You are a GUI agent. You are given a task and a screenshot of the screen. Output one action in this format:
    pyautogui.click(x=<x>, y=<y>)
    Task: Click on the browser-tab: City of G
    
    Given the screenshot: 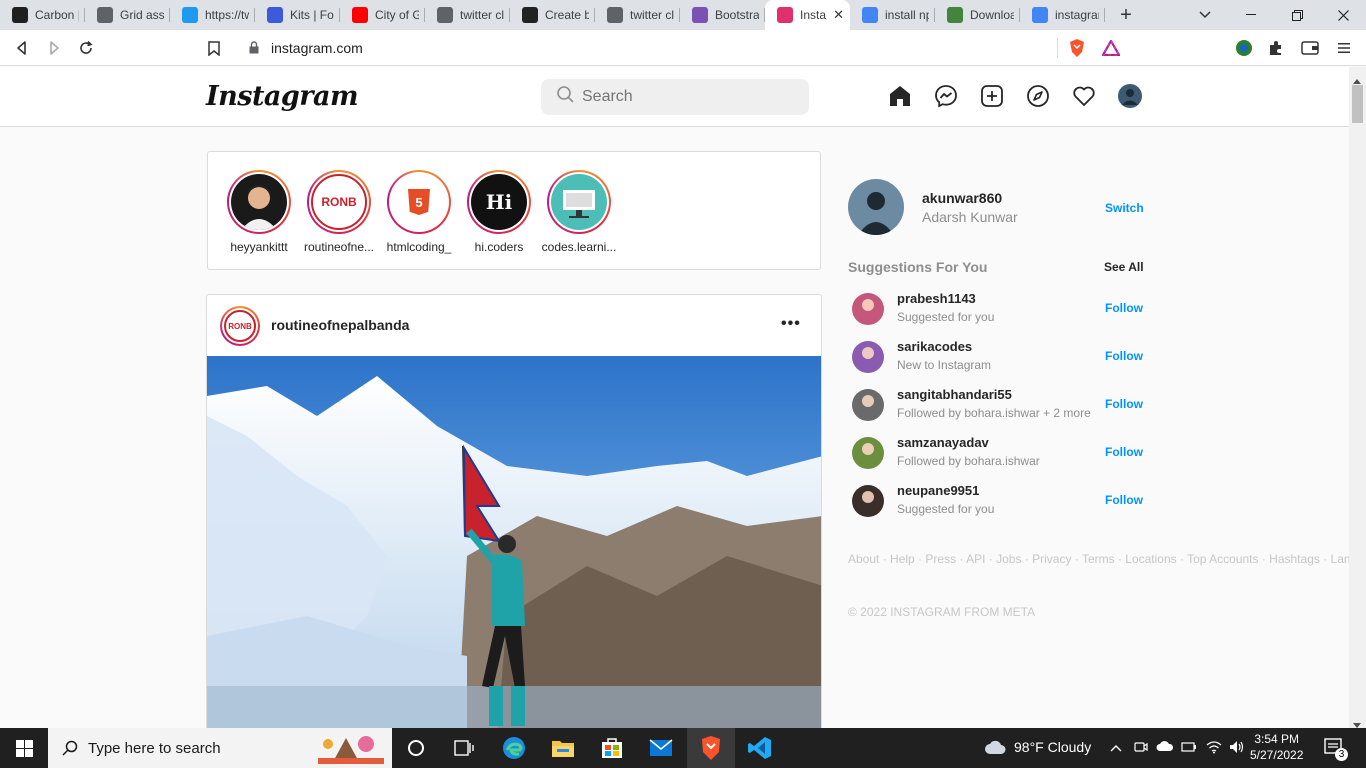 What is the action you would take?
    pyautogui.click(x=382, y=15)
    